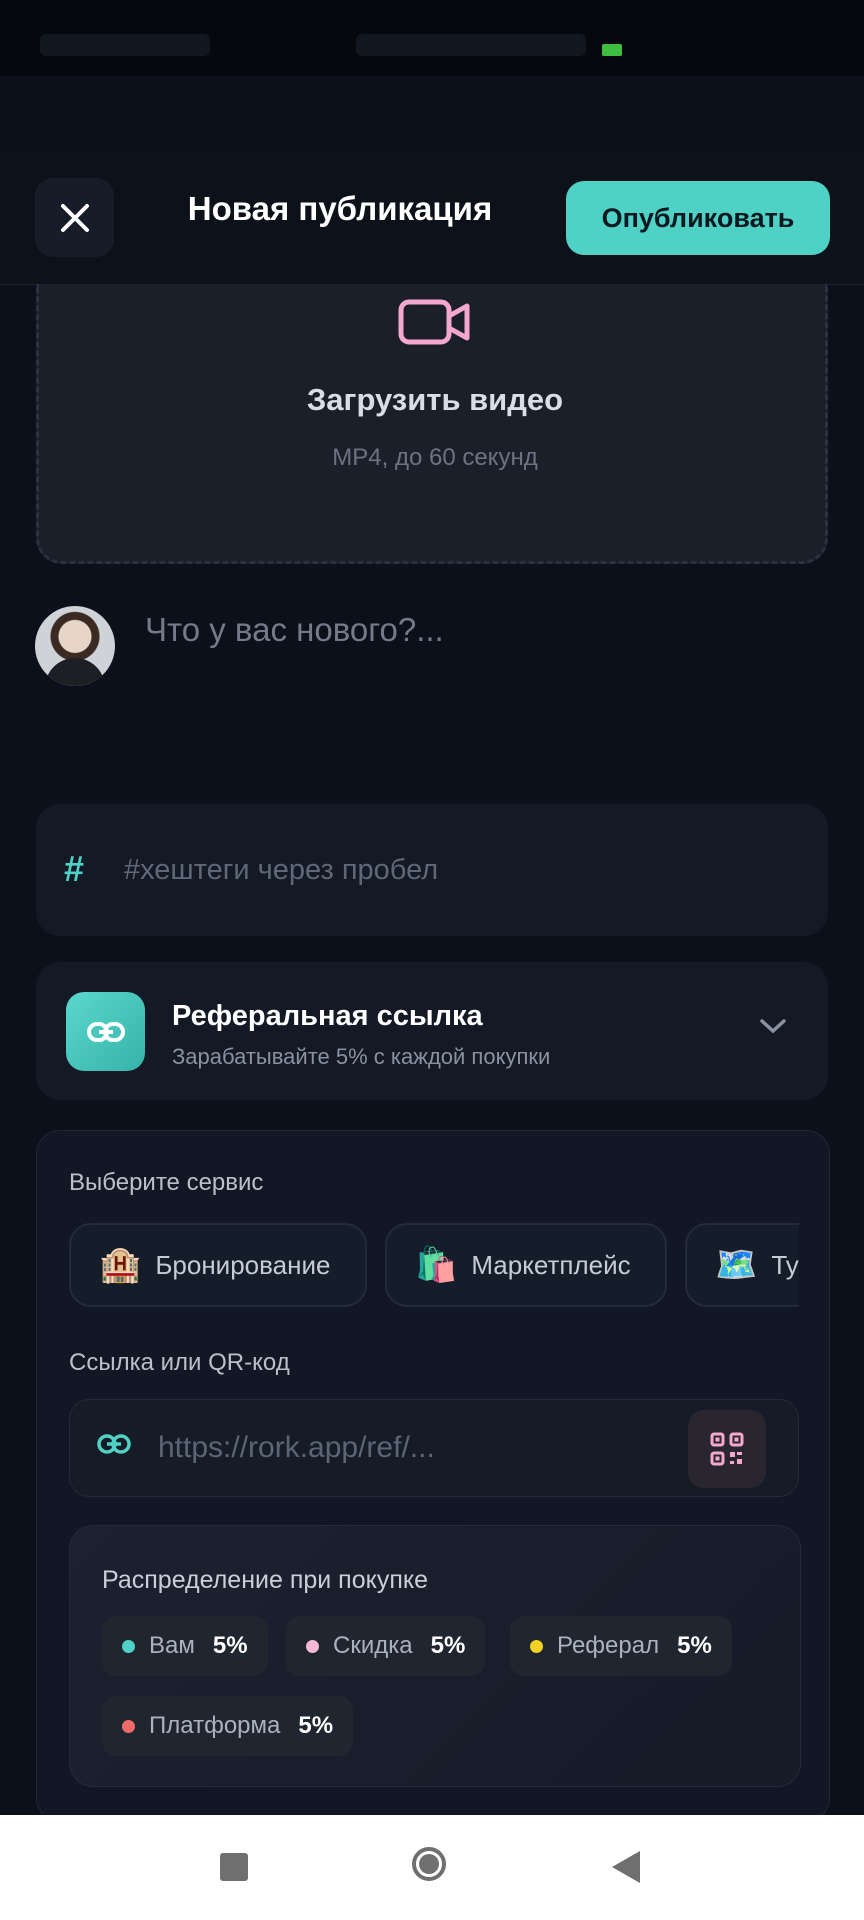 Image resolution: width=864 pixels, height=1920 pixels. What do you see at coordinates (74, 868) in the screenshot?
I see `hashtag-icon: #` at bounding box center [74, 868].